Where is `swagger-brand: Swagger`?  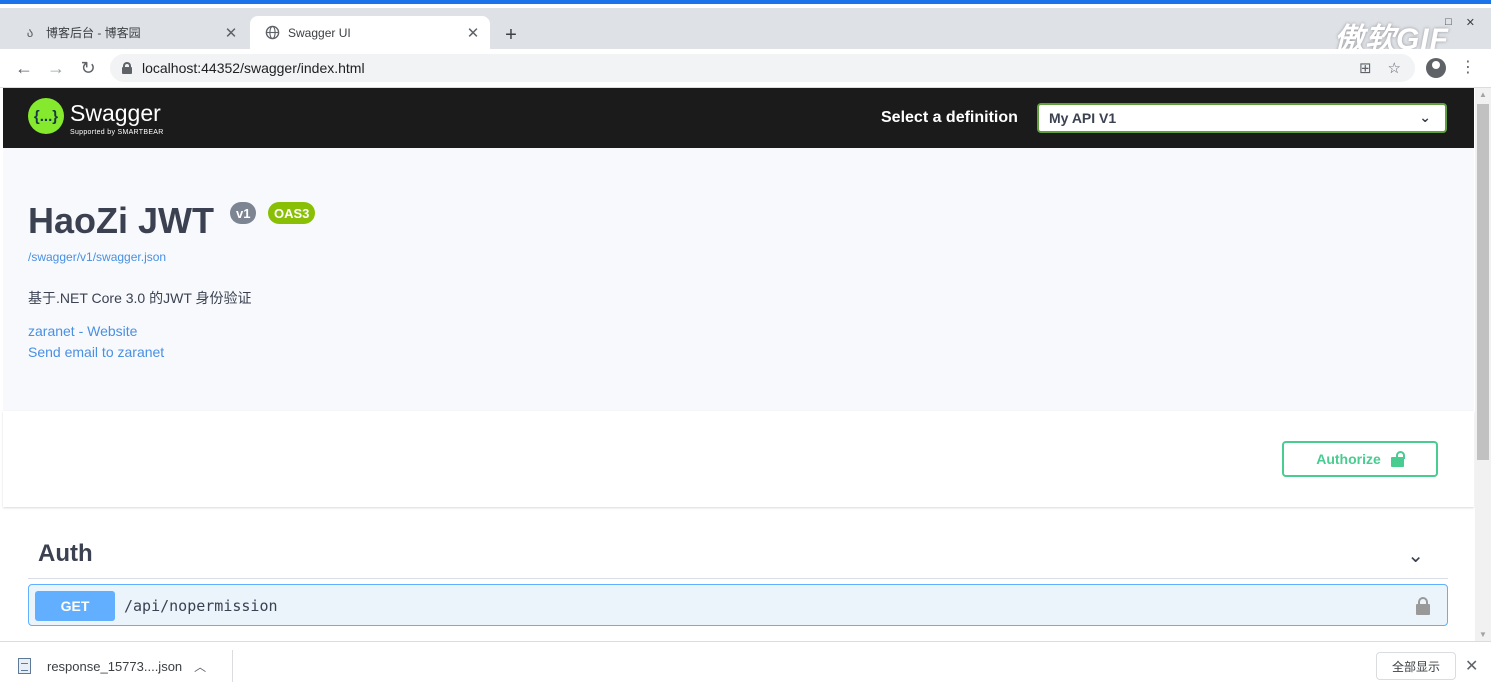
swagger-brand: Swagger is located at coordinates (115, 113).